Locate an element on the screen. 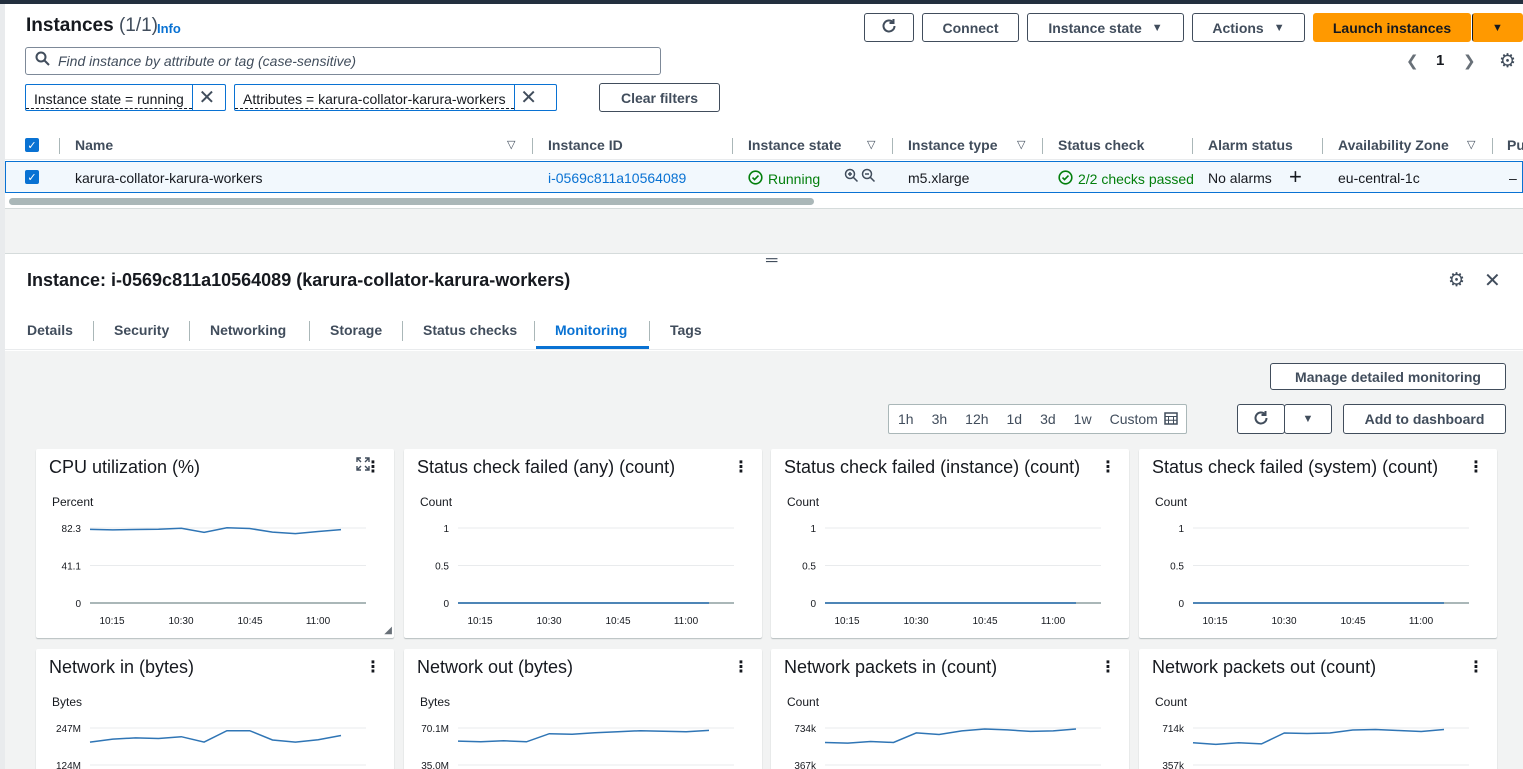  scrollbar-thumb is located at coordinates (411, 201).